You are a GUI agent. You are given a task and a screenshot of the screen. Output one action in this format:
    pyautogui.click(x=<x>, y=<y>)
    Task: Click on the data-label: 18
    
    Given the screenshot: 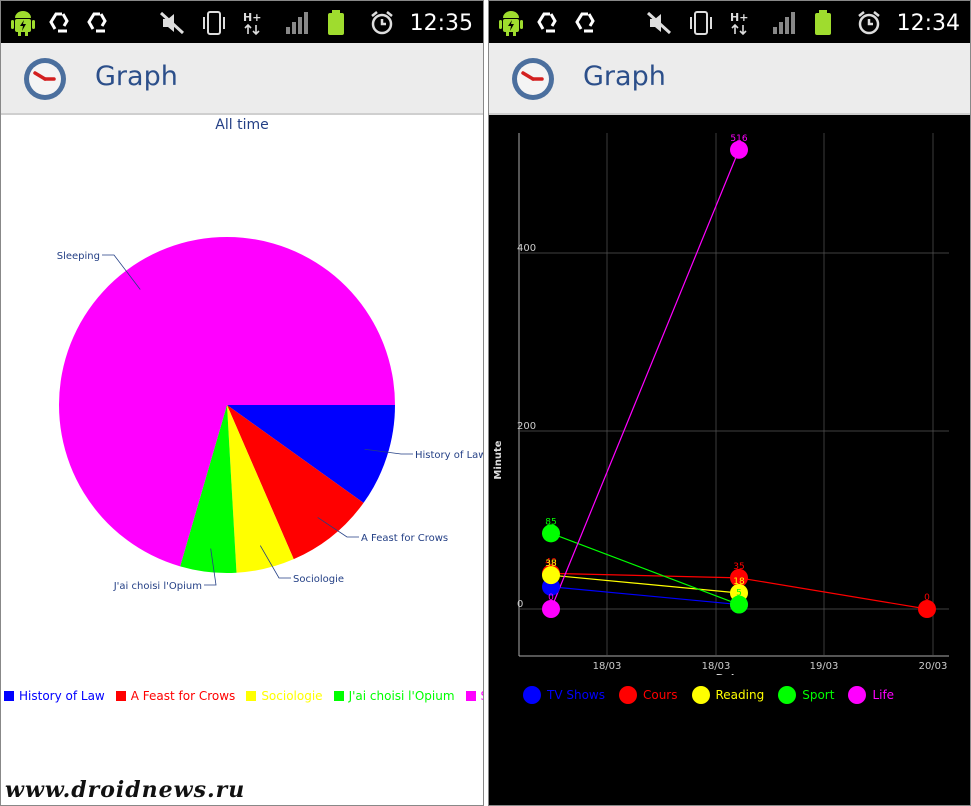 What is the action you would take?
    pyautogui.click(x=739, y=582)
    